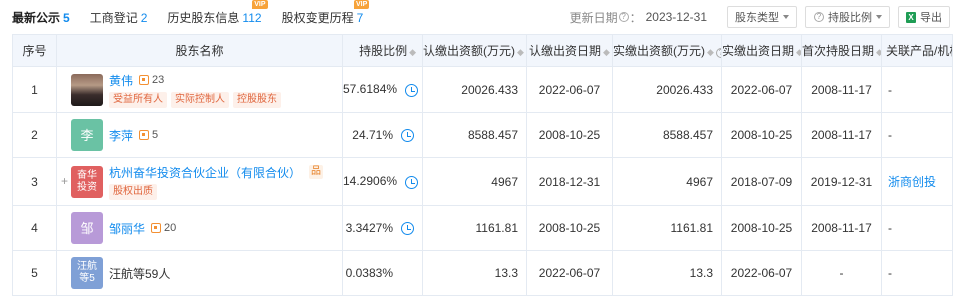 The image size is (960, 302). What do you see at coordinates (667, 50) in the screenshot?
I see `col-paid: 实缴出资额(万元)◆?` at bounding box center [667, 50].